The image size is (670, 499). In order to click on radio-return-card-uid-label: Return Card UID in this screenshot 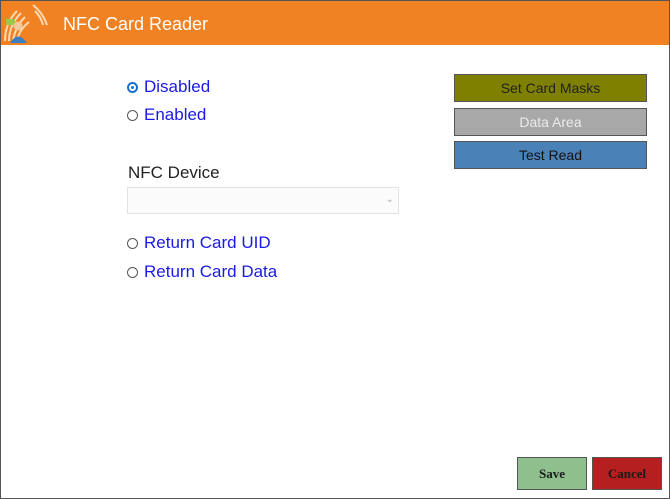, I will do `click(207, 243)`.